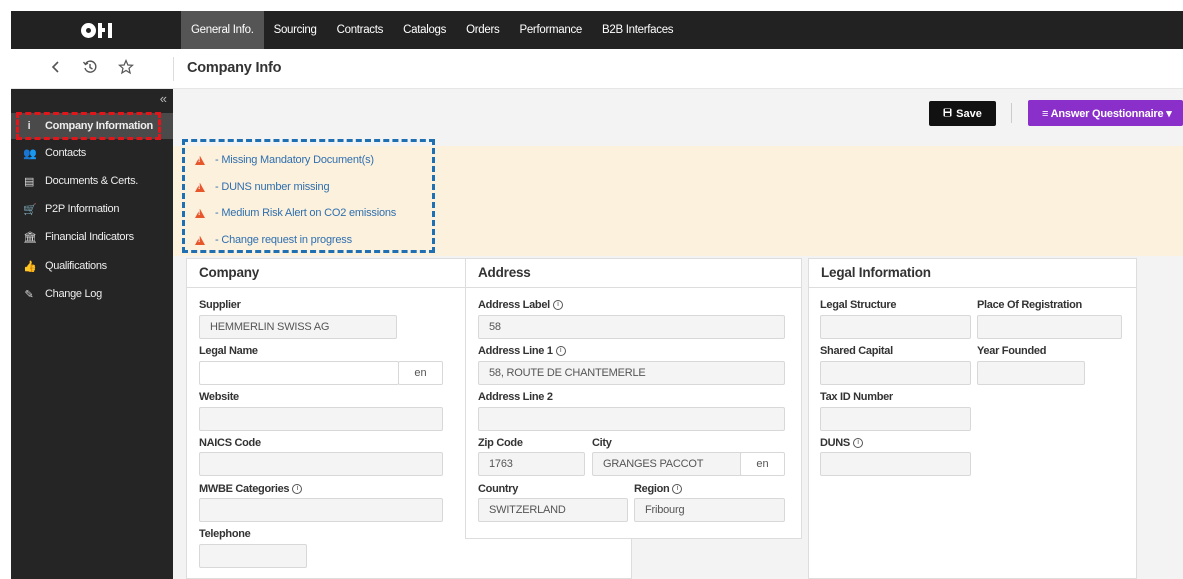 The height and width of the screenshot is (579, 1183). Describe the element at coordinates (163, 98) in the screenshot. I see `collapse-sidebar-icon: «` at that location.